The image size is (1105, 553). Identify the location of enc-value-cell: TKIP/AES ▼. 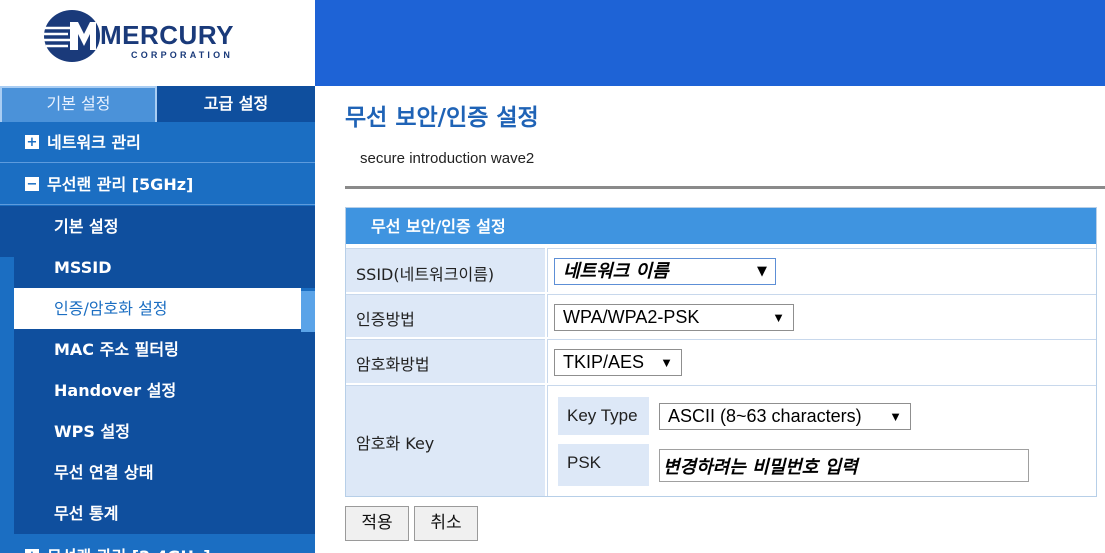
(821, 361).